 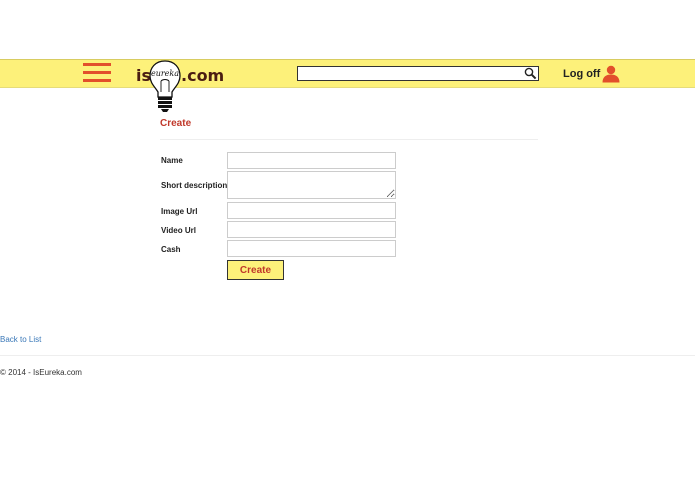 What do you see at coordinates (172, 160) in the screenshot?
I see `name-label: Name` at bounding box center [172, 160].